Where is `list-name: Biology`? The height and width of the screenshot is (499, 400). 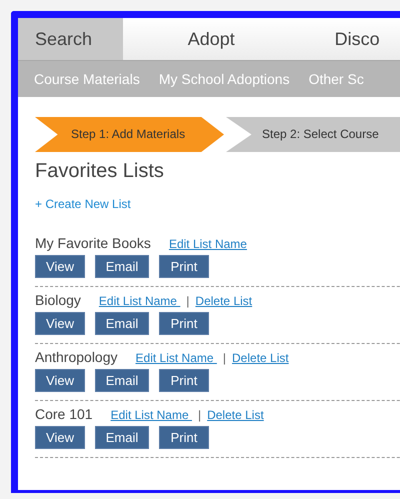 list-name: Biology is located at coordinates (58, 300).